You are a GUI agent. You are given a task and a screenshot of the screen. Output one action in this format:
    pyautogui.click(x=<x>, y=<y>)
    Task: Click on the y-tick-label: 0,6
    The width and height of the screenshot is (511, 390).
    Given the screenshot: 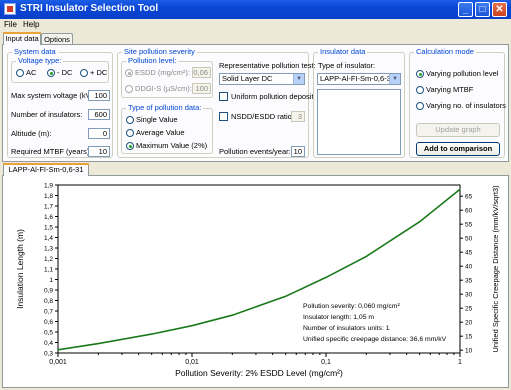 What is the action you would take?
    pyautogui.click(x=48, y=322)
    